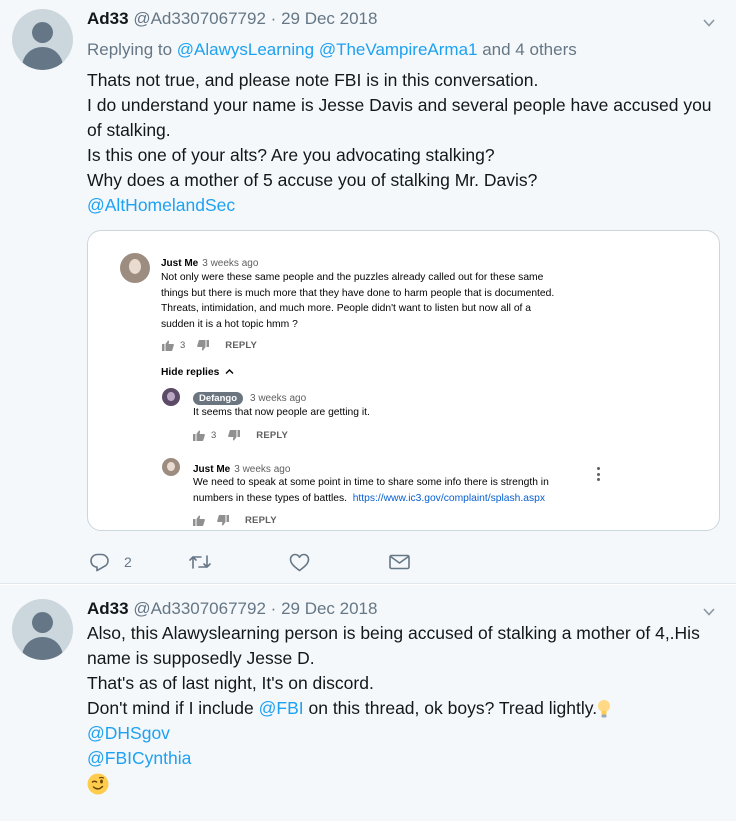 Image resolution: width=736 pixels, height=821 pixels. Describe the element at coordinates (130, 49) in the screenshot. I see `replying-to-label: Replying to` at that location.